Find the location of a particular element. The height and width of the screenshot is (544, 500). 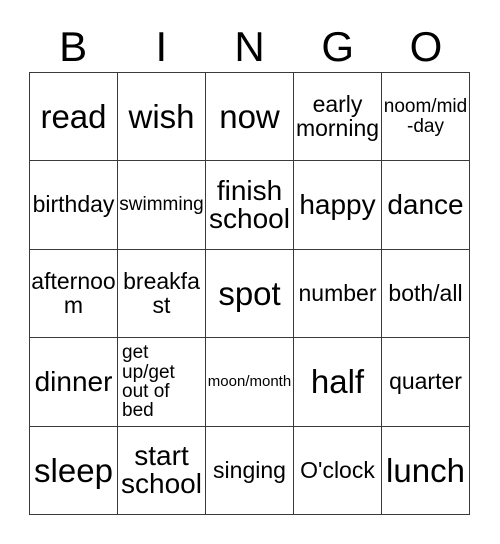

bingo-cell: number is located at coordinates (338, 294).